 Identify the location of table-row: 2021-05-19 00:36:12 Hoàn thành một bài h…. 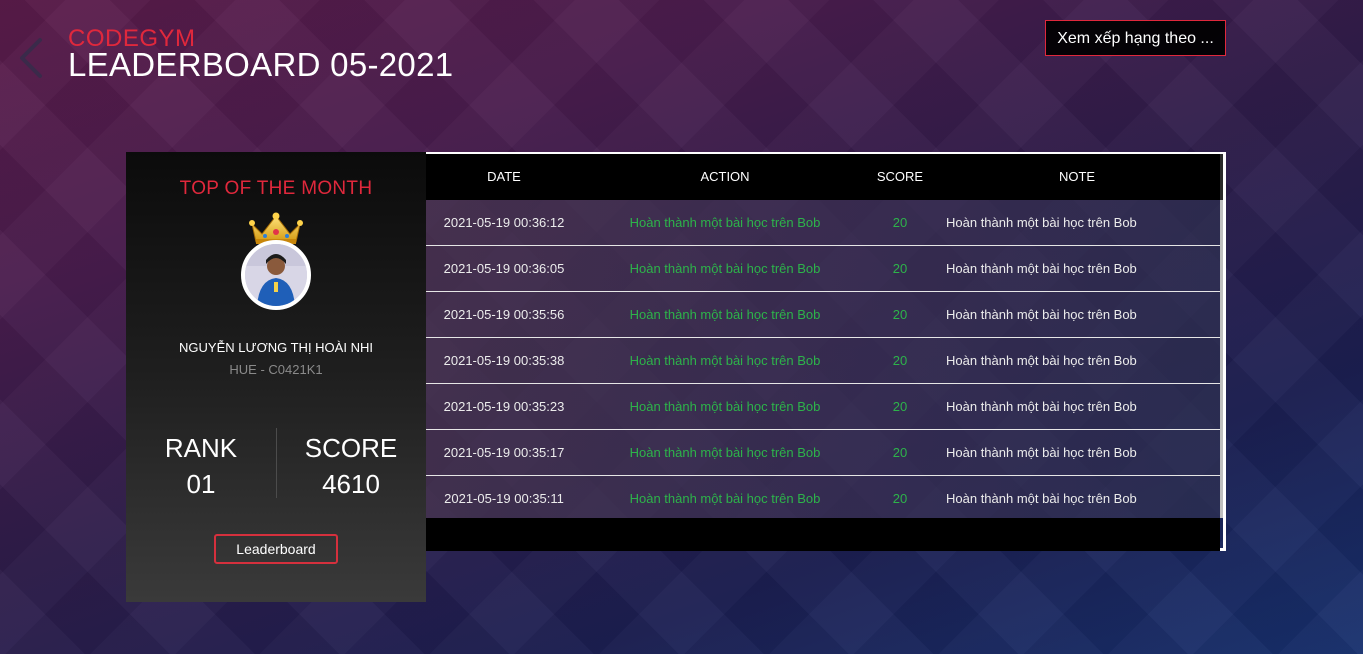
(823, 223).